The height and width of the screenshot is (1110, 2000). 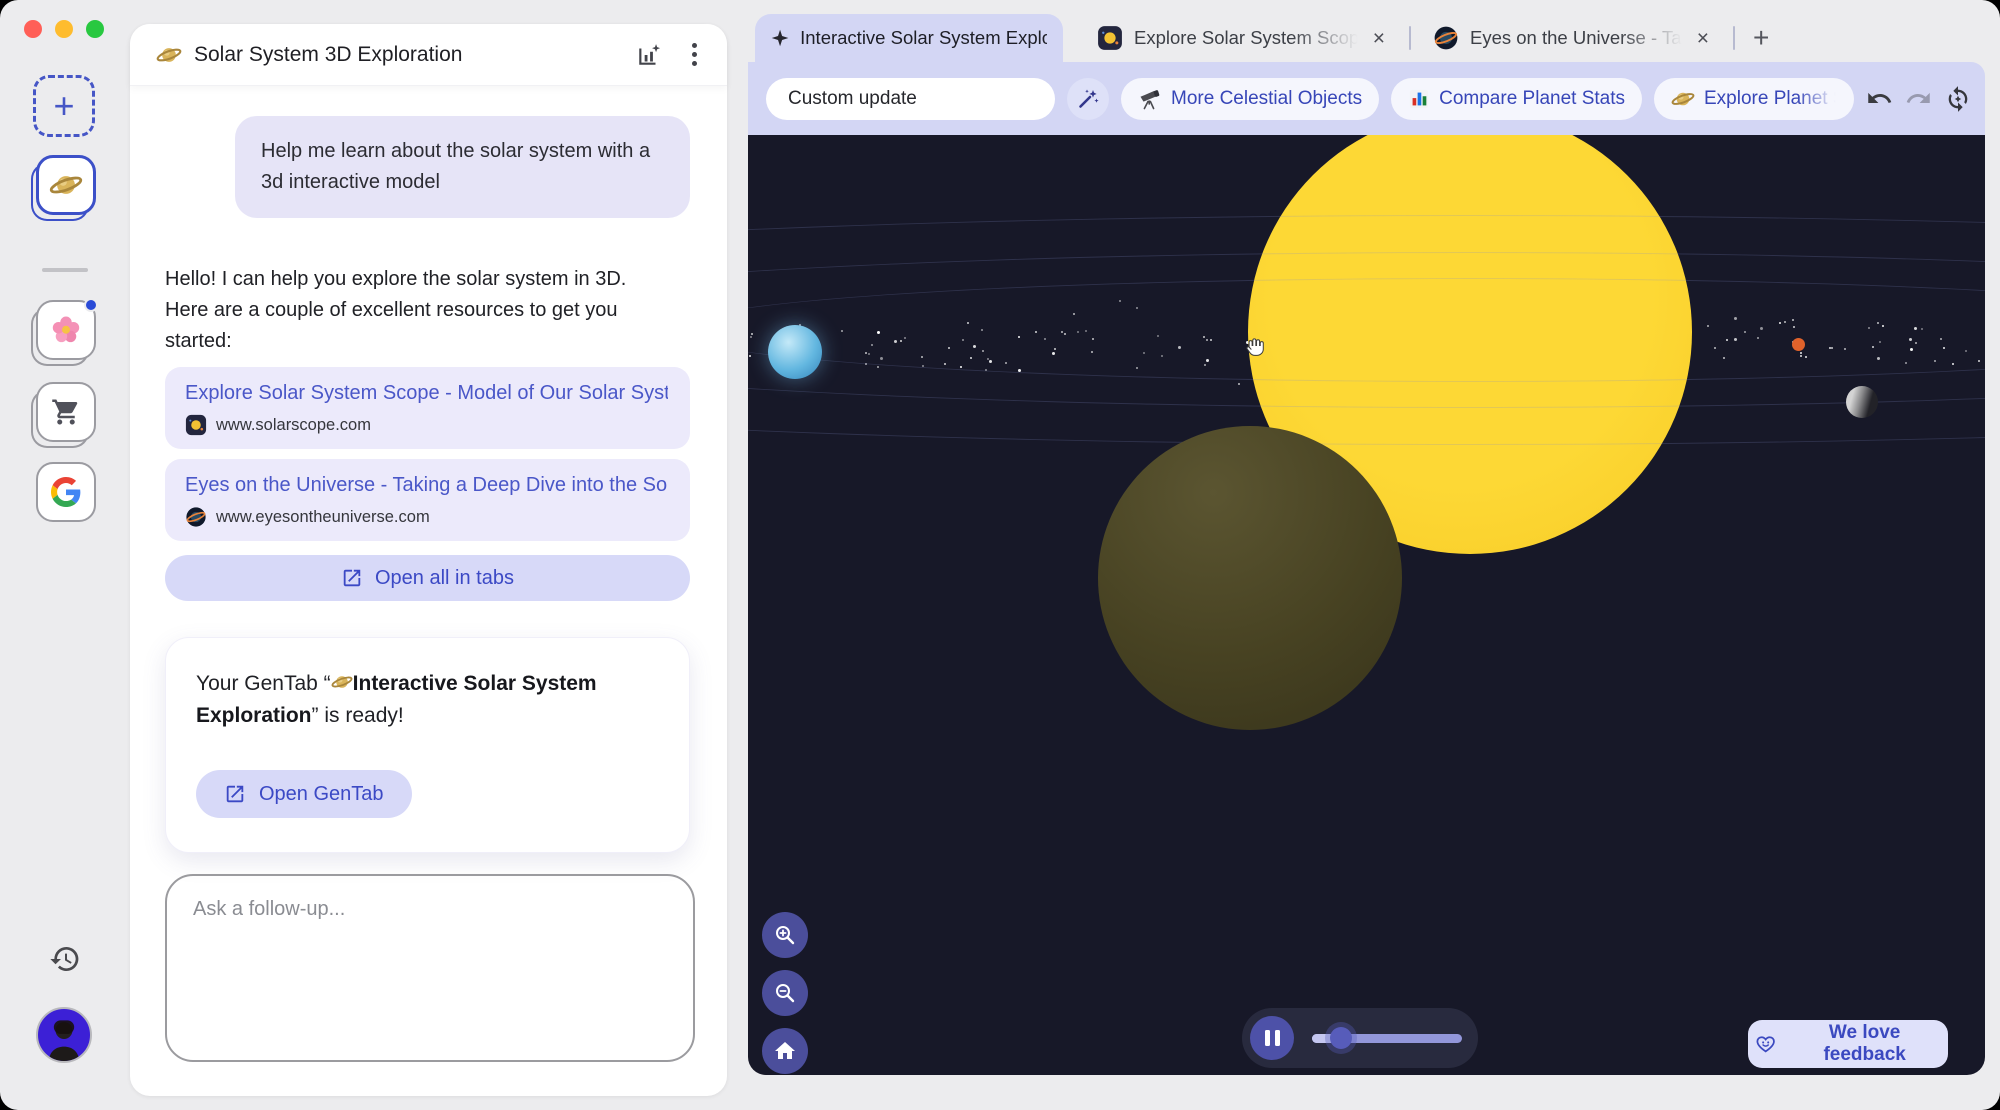 What do you see at coordinates (694, 54) in the screenshot?
I see `overflow-menu-button` at bounding box center [694, 54].